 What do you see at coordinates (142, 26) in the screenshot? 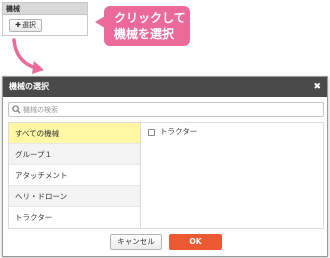
I see `instruction-callout: クリックして 機械を選択` at bounding box center [142, 26].